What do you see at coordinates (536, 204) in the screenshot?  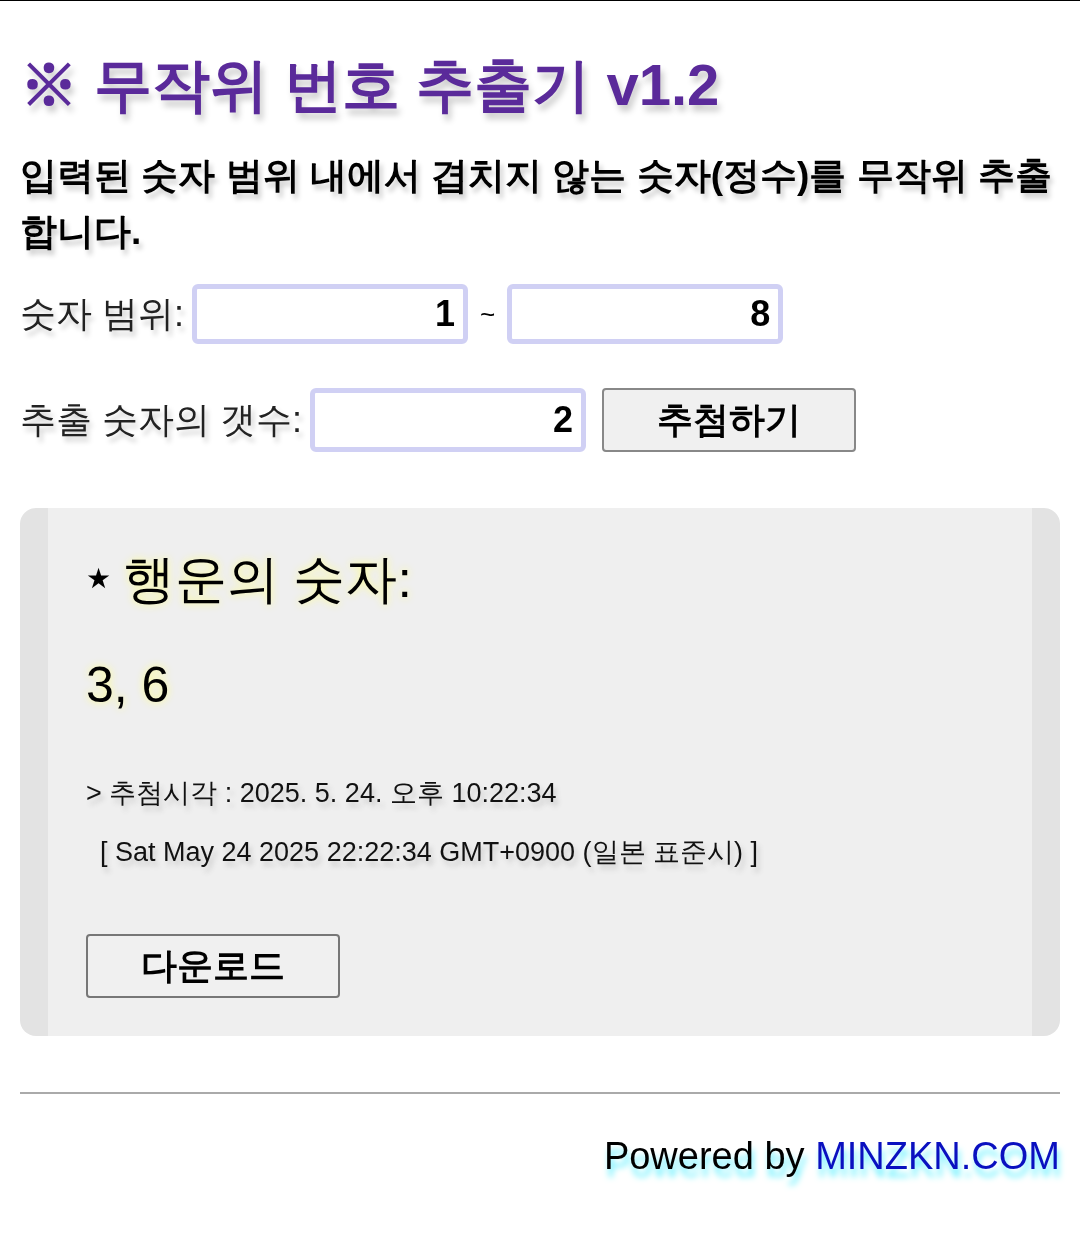 I see `description: 입력된 숫자 범위 내에서 겹치지 않는 숫자(정수)를 무작위 추출합니다.` at bounding box center [536, 204].